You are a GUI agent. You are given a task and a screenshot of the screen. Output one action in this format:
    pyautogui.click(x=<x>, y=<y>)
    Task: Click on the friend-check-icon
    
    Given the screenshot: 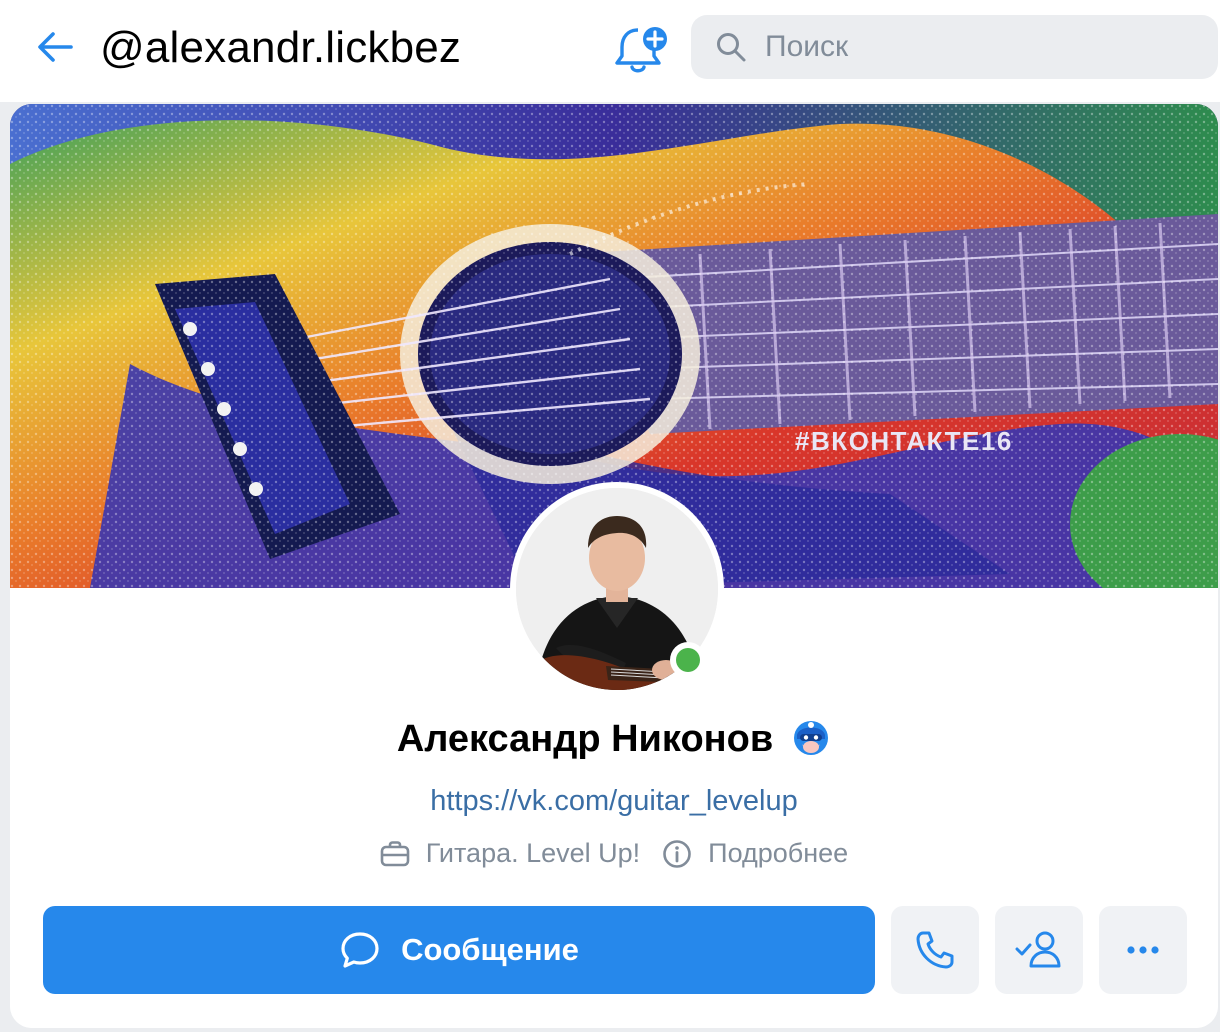 What is the action you would take?
    pyautogui.click(x=1038, y=949)
    